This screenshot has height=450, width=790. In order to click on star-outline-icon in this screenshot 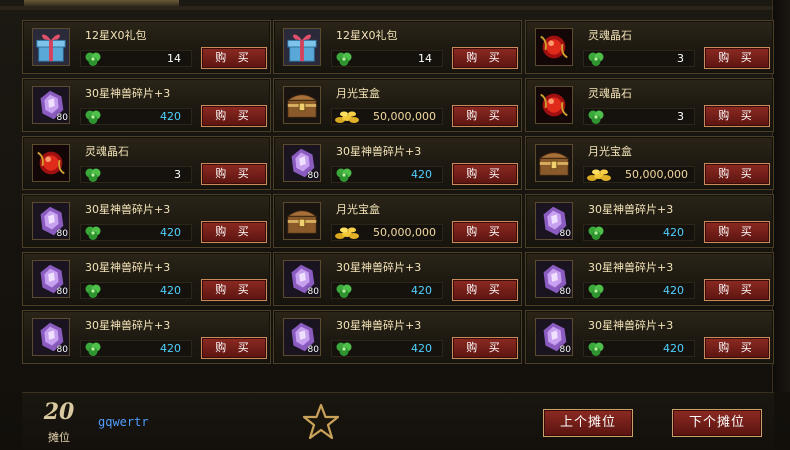, I will do `click(321, 422)`.